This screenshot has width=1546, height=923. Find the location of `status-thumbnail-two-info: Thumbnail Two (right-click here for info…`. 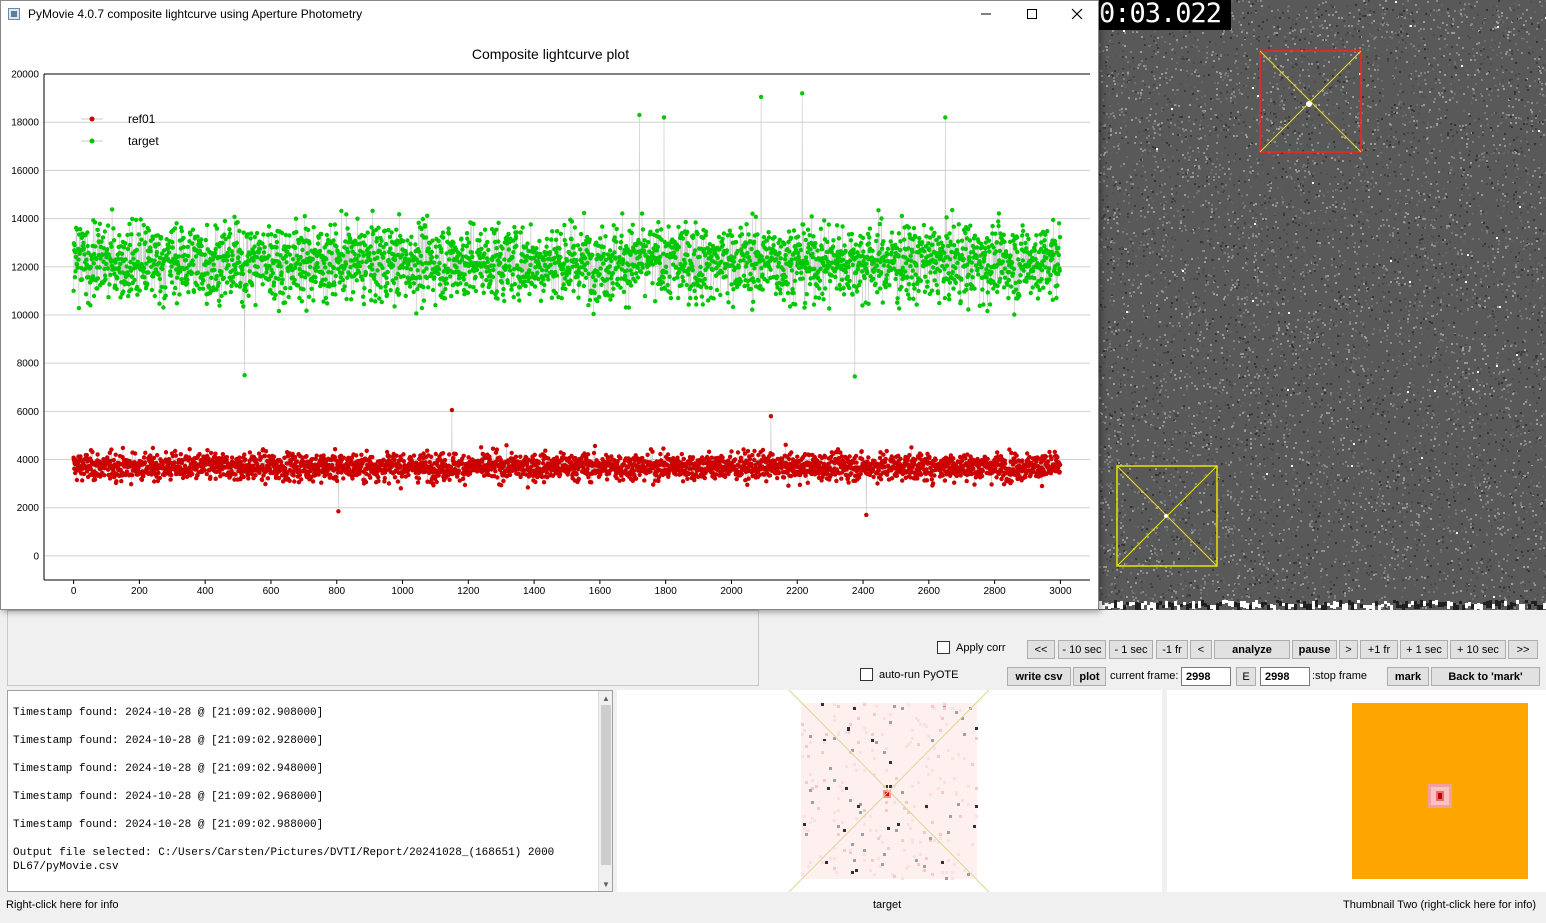

status-thumbnail-two-info: Thumbnail Two (right-click here for info… is located at coordinates (1439, 905).